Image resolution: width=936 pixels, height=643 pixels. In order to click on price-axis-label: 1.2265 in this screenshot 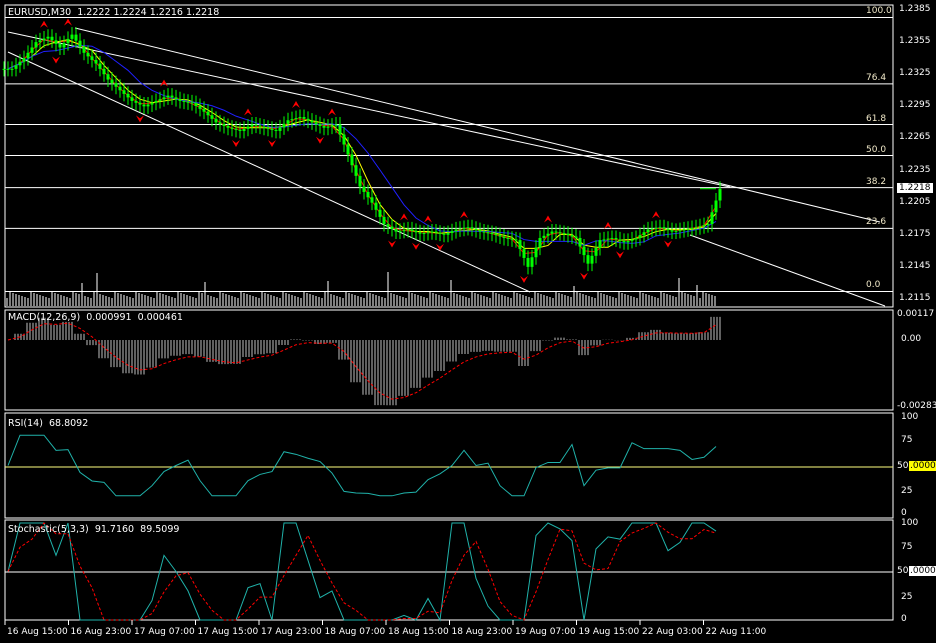, I will do `click(915, 137)`.